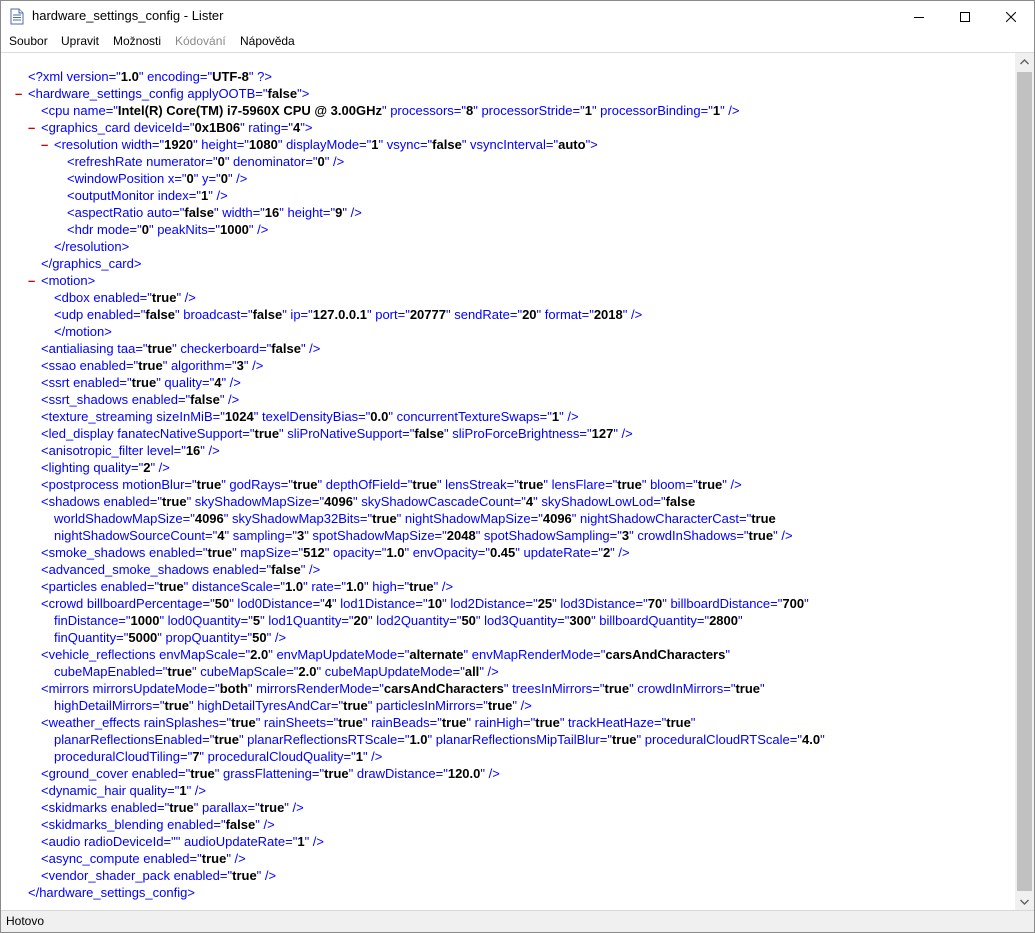 The width and height of the screenshot is (1035, 933). Describe the element at coordinates (28, 41) in the screenshot. I see `menu-soubor: Soubor` at that location.